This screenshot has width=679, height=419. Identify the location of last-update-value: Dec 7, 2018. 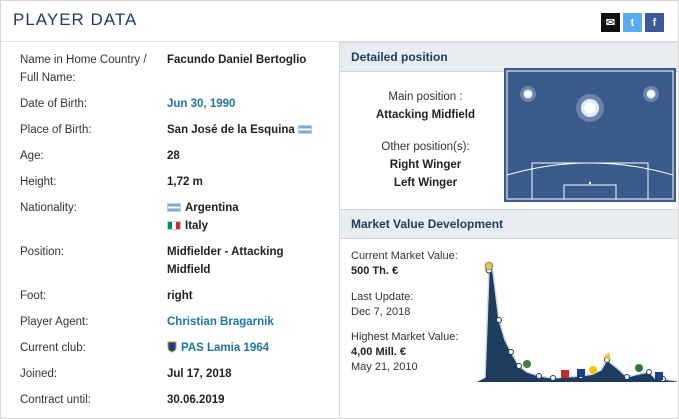
(381, 312).